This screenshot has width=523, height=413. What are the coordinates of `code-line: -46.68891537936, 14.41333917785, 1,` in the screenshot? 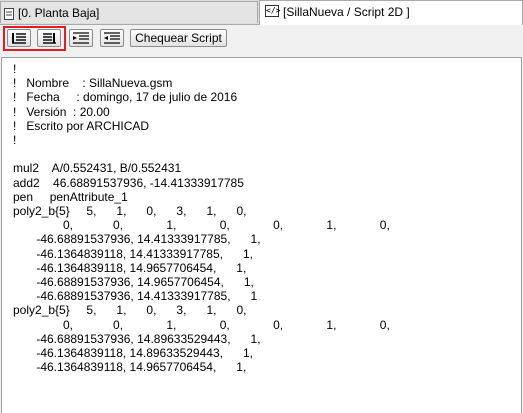 It's located at (137, 239).